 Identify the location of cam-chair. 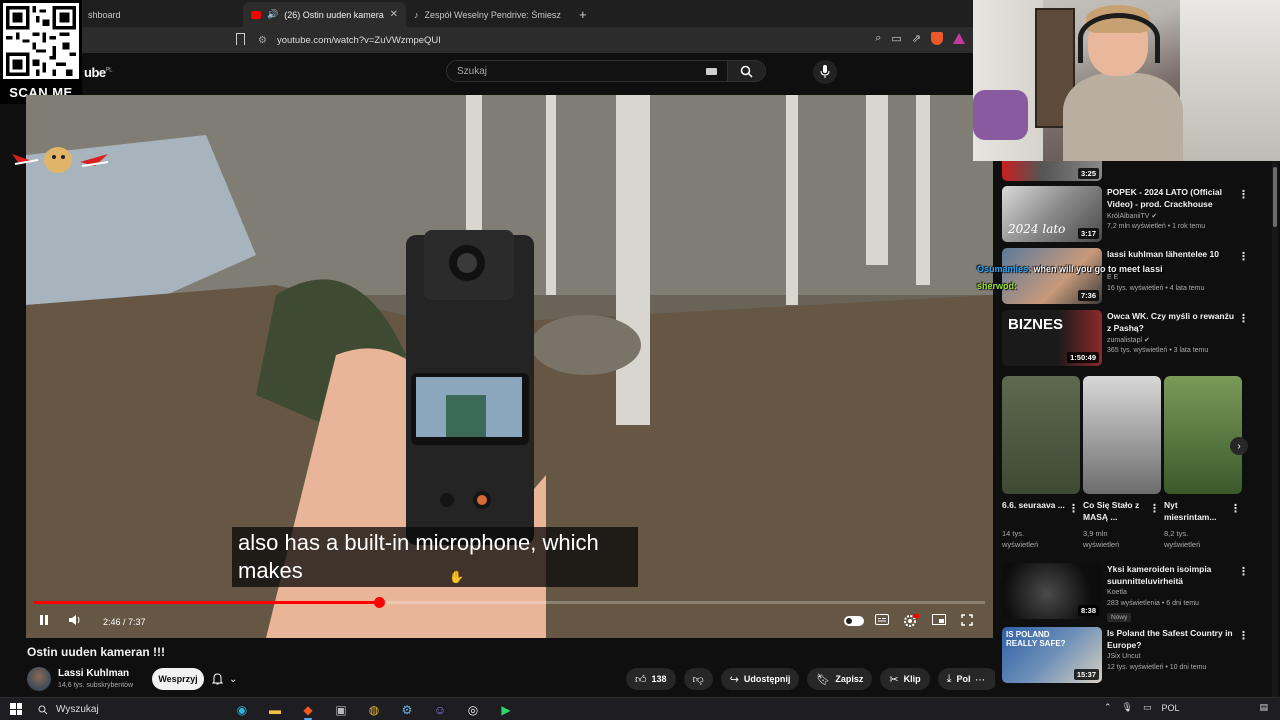
(1000, 115).